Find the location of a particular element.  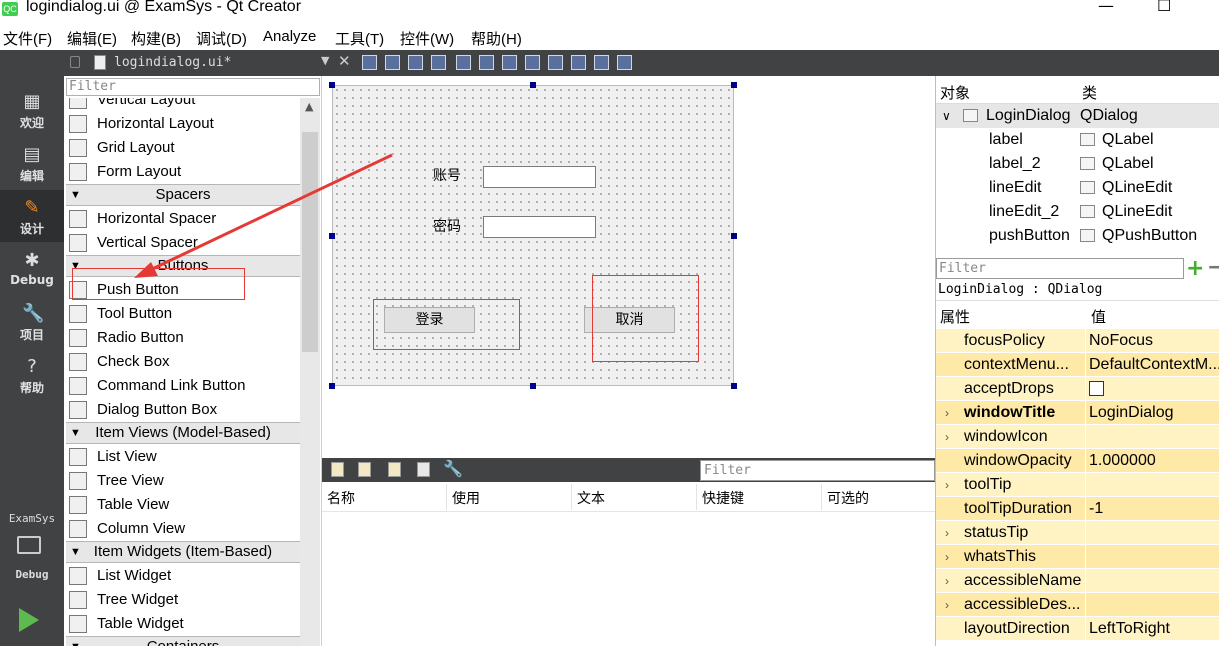

action-filter-input: Filter is located at coordinates (817, 470).